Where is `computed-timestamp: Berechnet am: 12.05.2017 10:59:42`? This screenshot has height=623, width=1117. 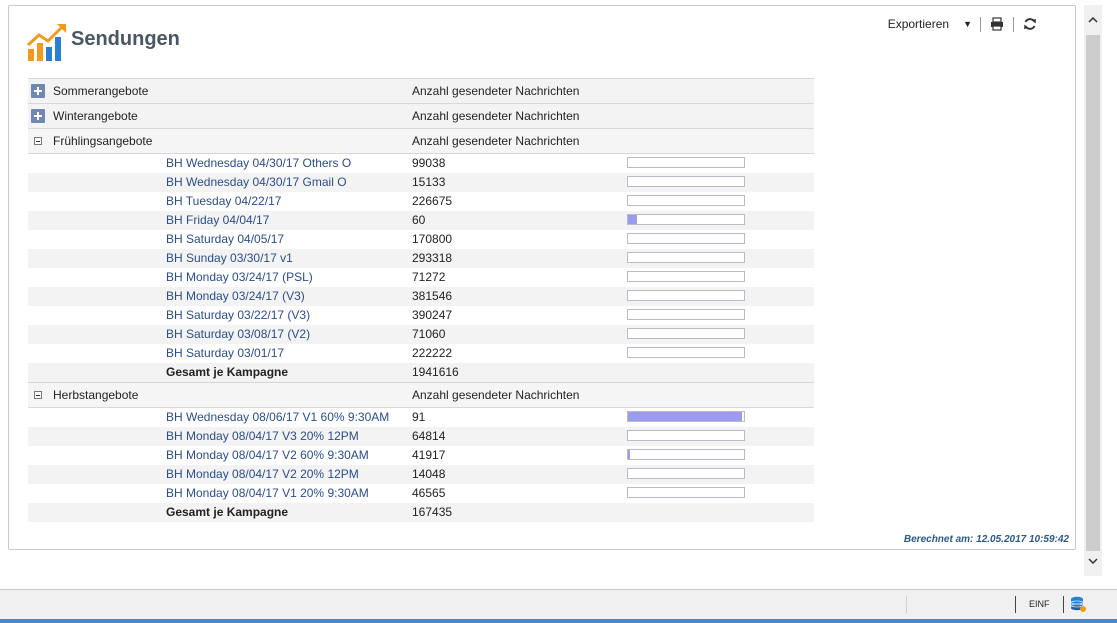
computed-timestamp: Berechnet am: 12.05.2017 10:59:42 is located at coordinates (986, 539).